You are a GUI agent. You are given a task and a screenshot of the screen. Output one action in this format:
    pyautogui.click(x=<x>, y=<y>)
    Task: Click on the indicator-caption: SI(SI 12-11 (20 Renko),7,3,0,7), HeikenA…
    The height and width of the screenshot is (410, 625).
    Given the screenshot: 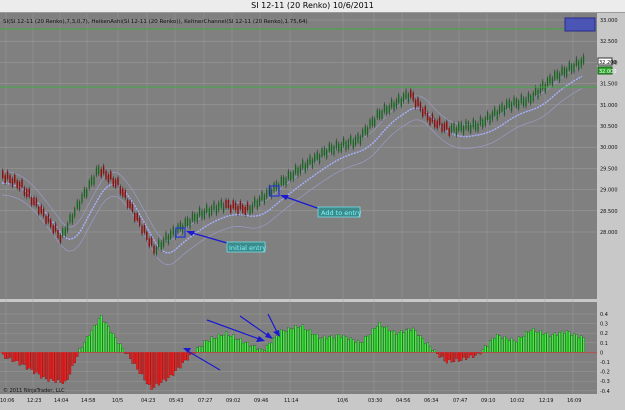 What is the action you would take?
    pyautogui.click(x=155, y=22)
    